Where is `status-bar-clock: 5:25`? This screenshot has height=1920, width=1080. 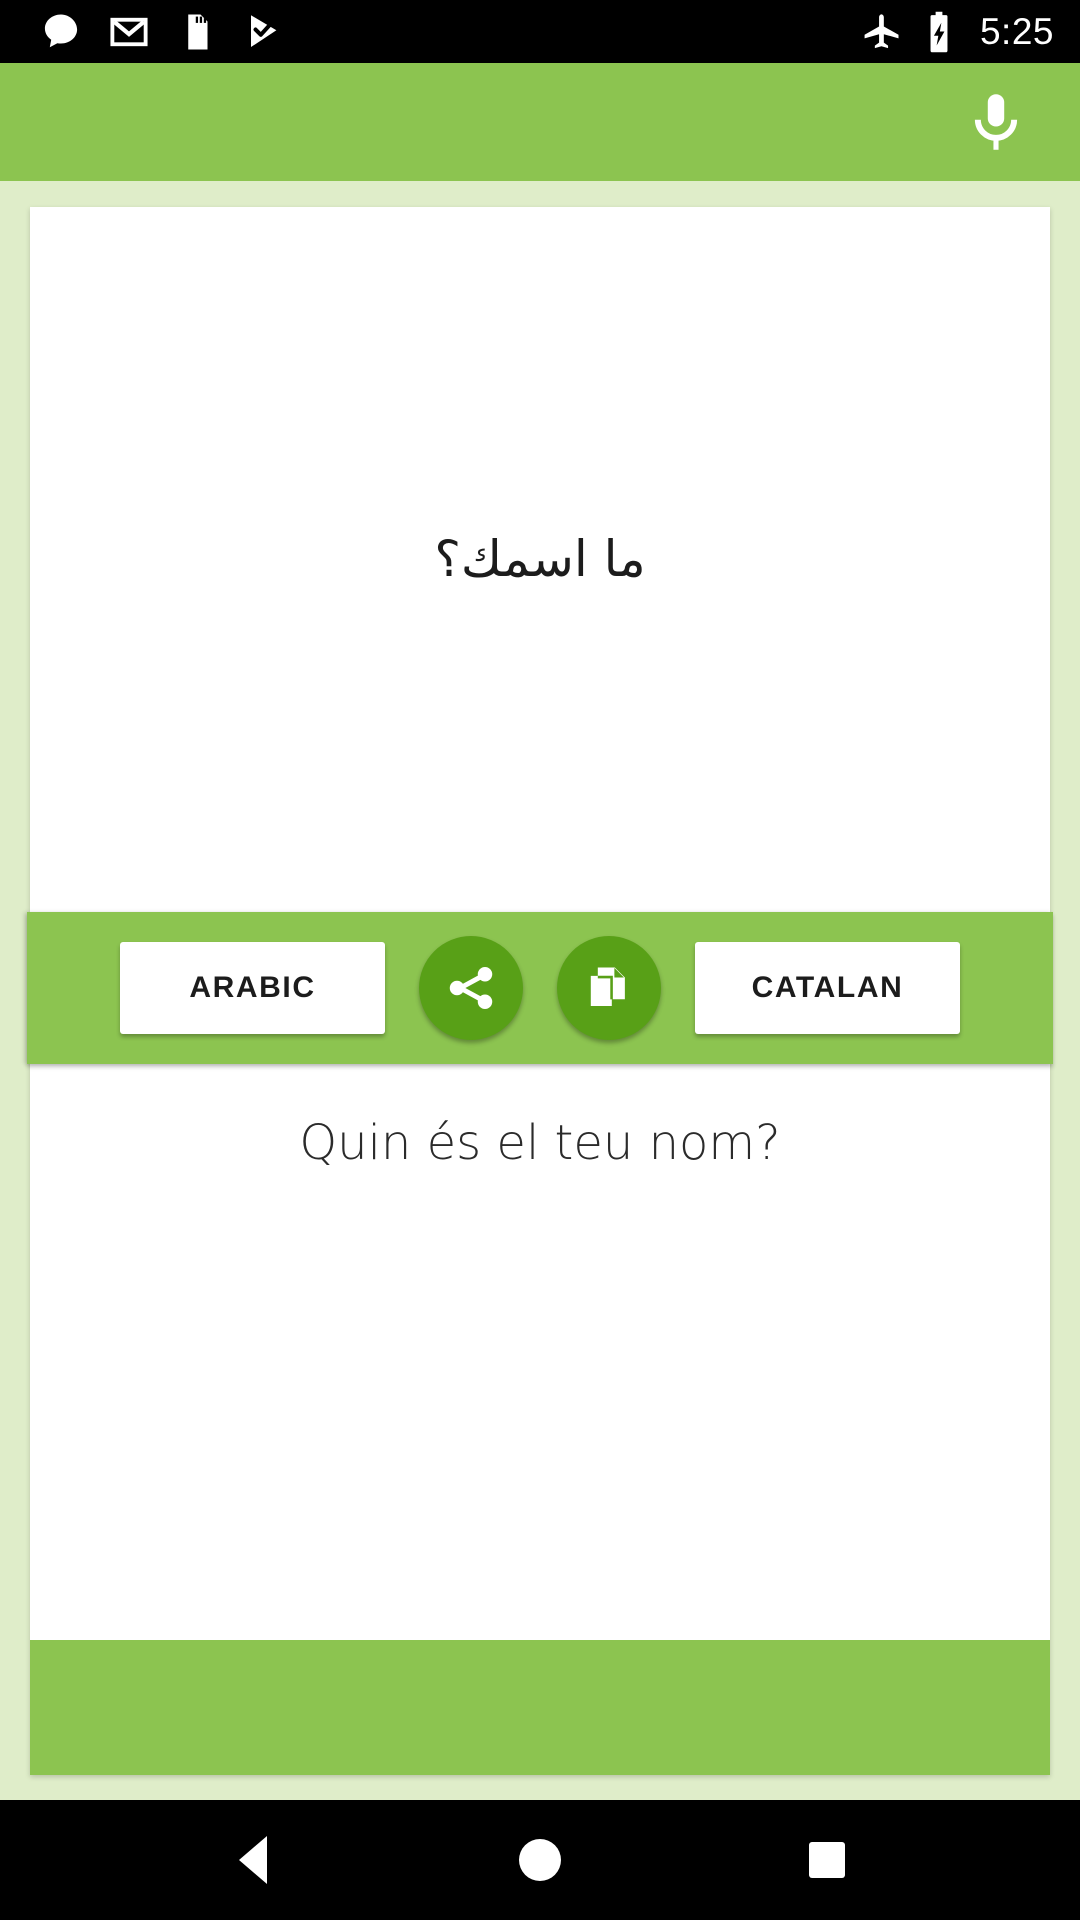
status-bar-clock: 5:25 is located at coordinates (1016, 31).